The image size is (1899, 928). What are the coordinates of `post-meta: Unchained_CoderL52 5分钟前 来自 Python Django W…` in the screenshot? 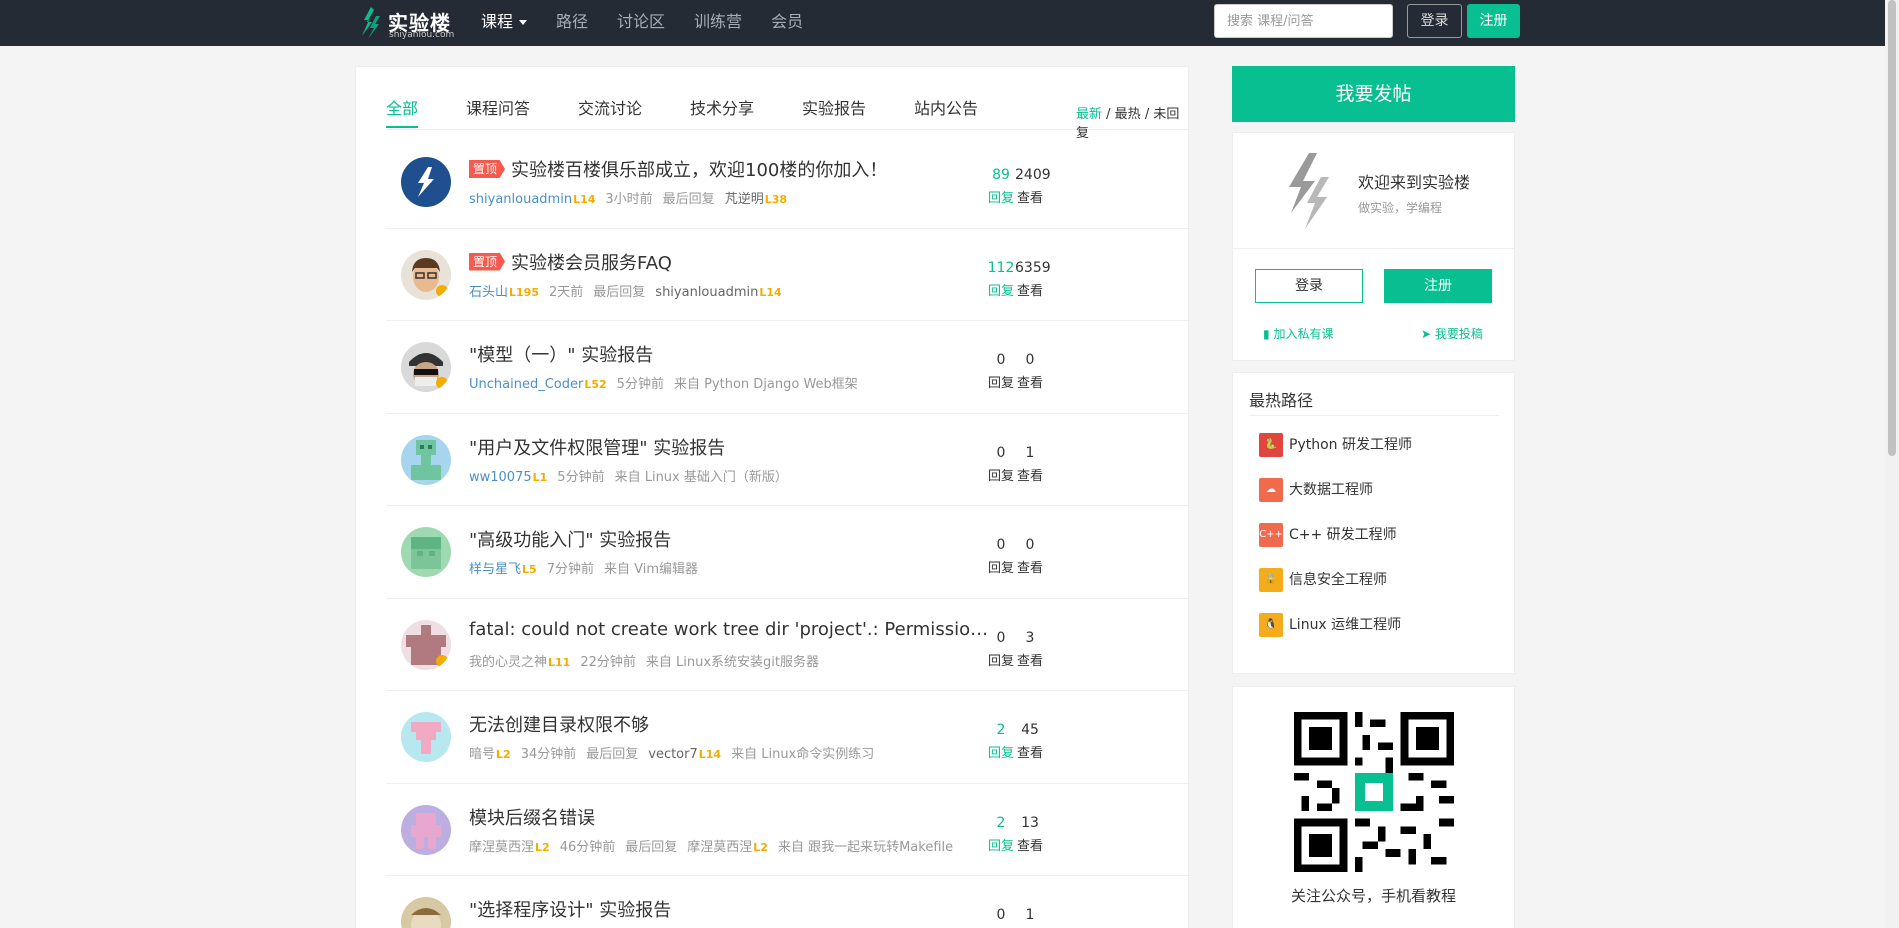 It's located at (668, 382).